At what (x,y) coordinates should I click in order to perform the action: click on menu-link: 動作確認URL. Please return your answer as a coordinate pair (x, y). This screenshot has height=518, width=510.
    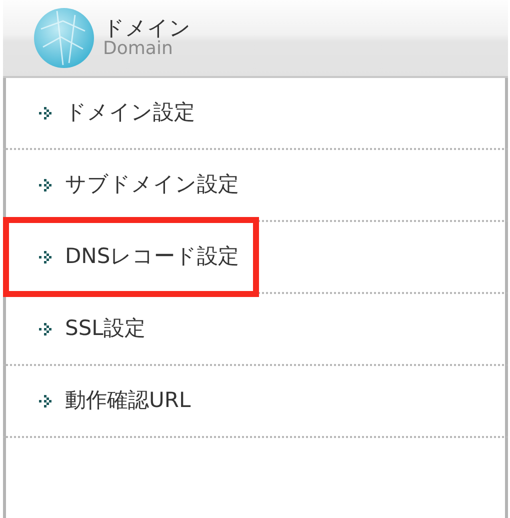
    Looking at the image, I should click on (107, 401).